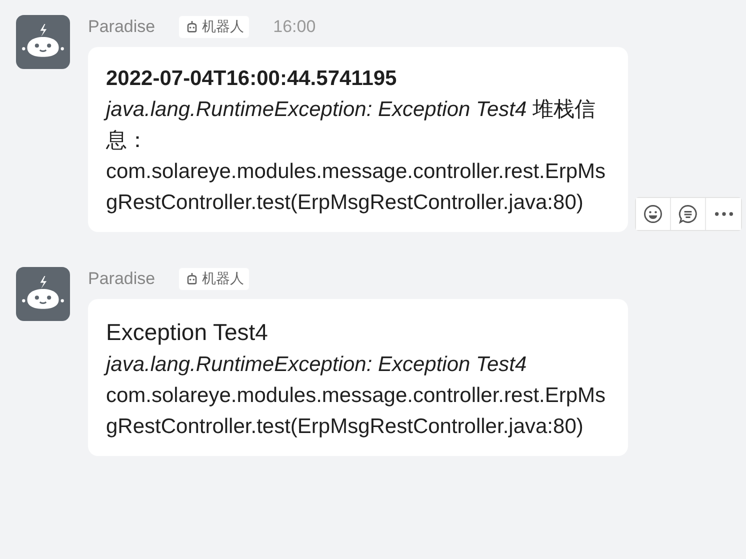  Describe the element at coordinates (252, 79) in the screenshot. I see `message-text: 2022-07-04T16:00:44.5741195` at that location.